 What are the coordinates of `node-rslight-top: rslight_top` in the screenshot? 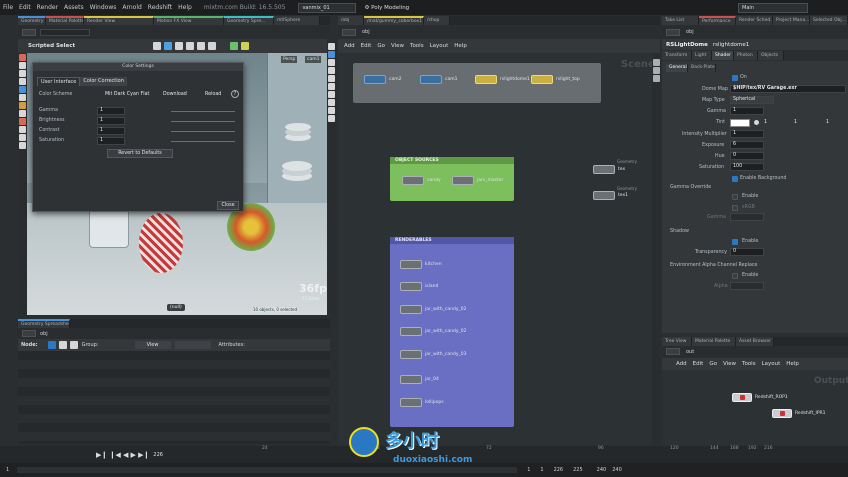 It's located at (555, 79).